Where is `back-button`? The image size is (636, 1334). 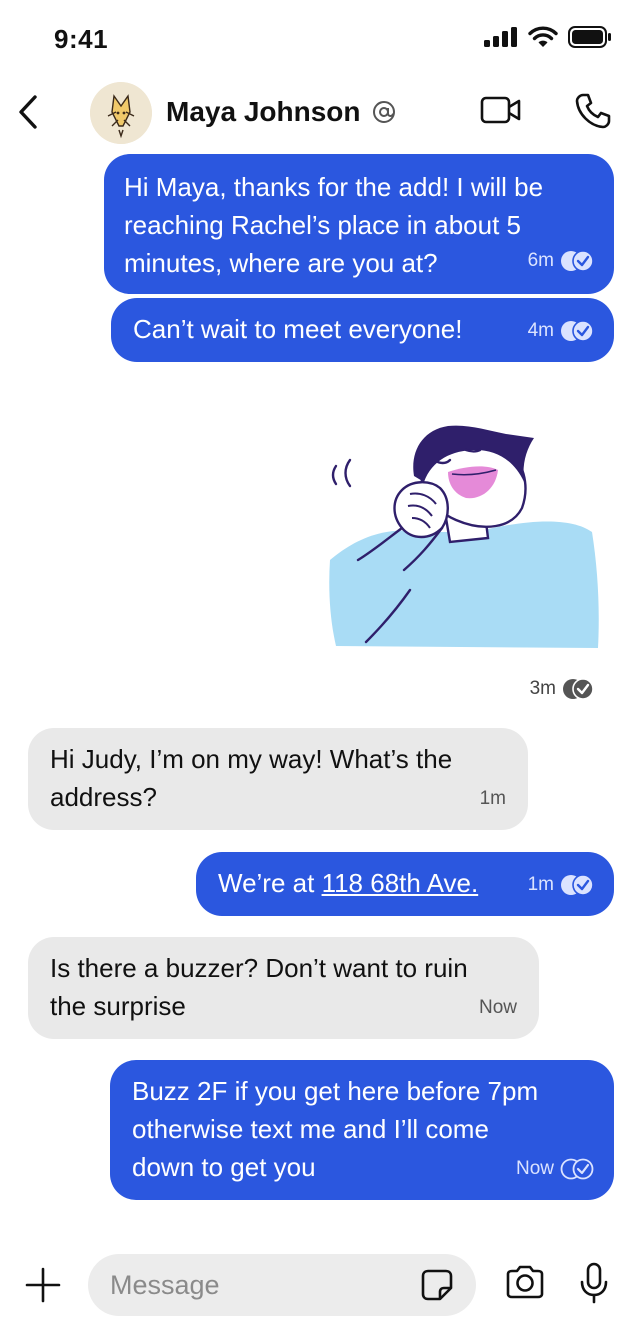 back-button is located at coordinates (28, 112).